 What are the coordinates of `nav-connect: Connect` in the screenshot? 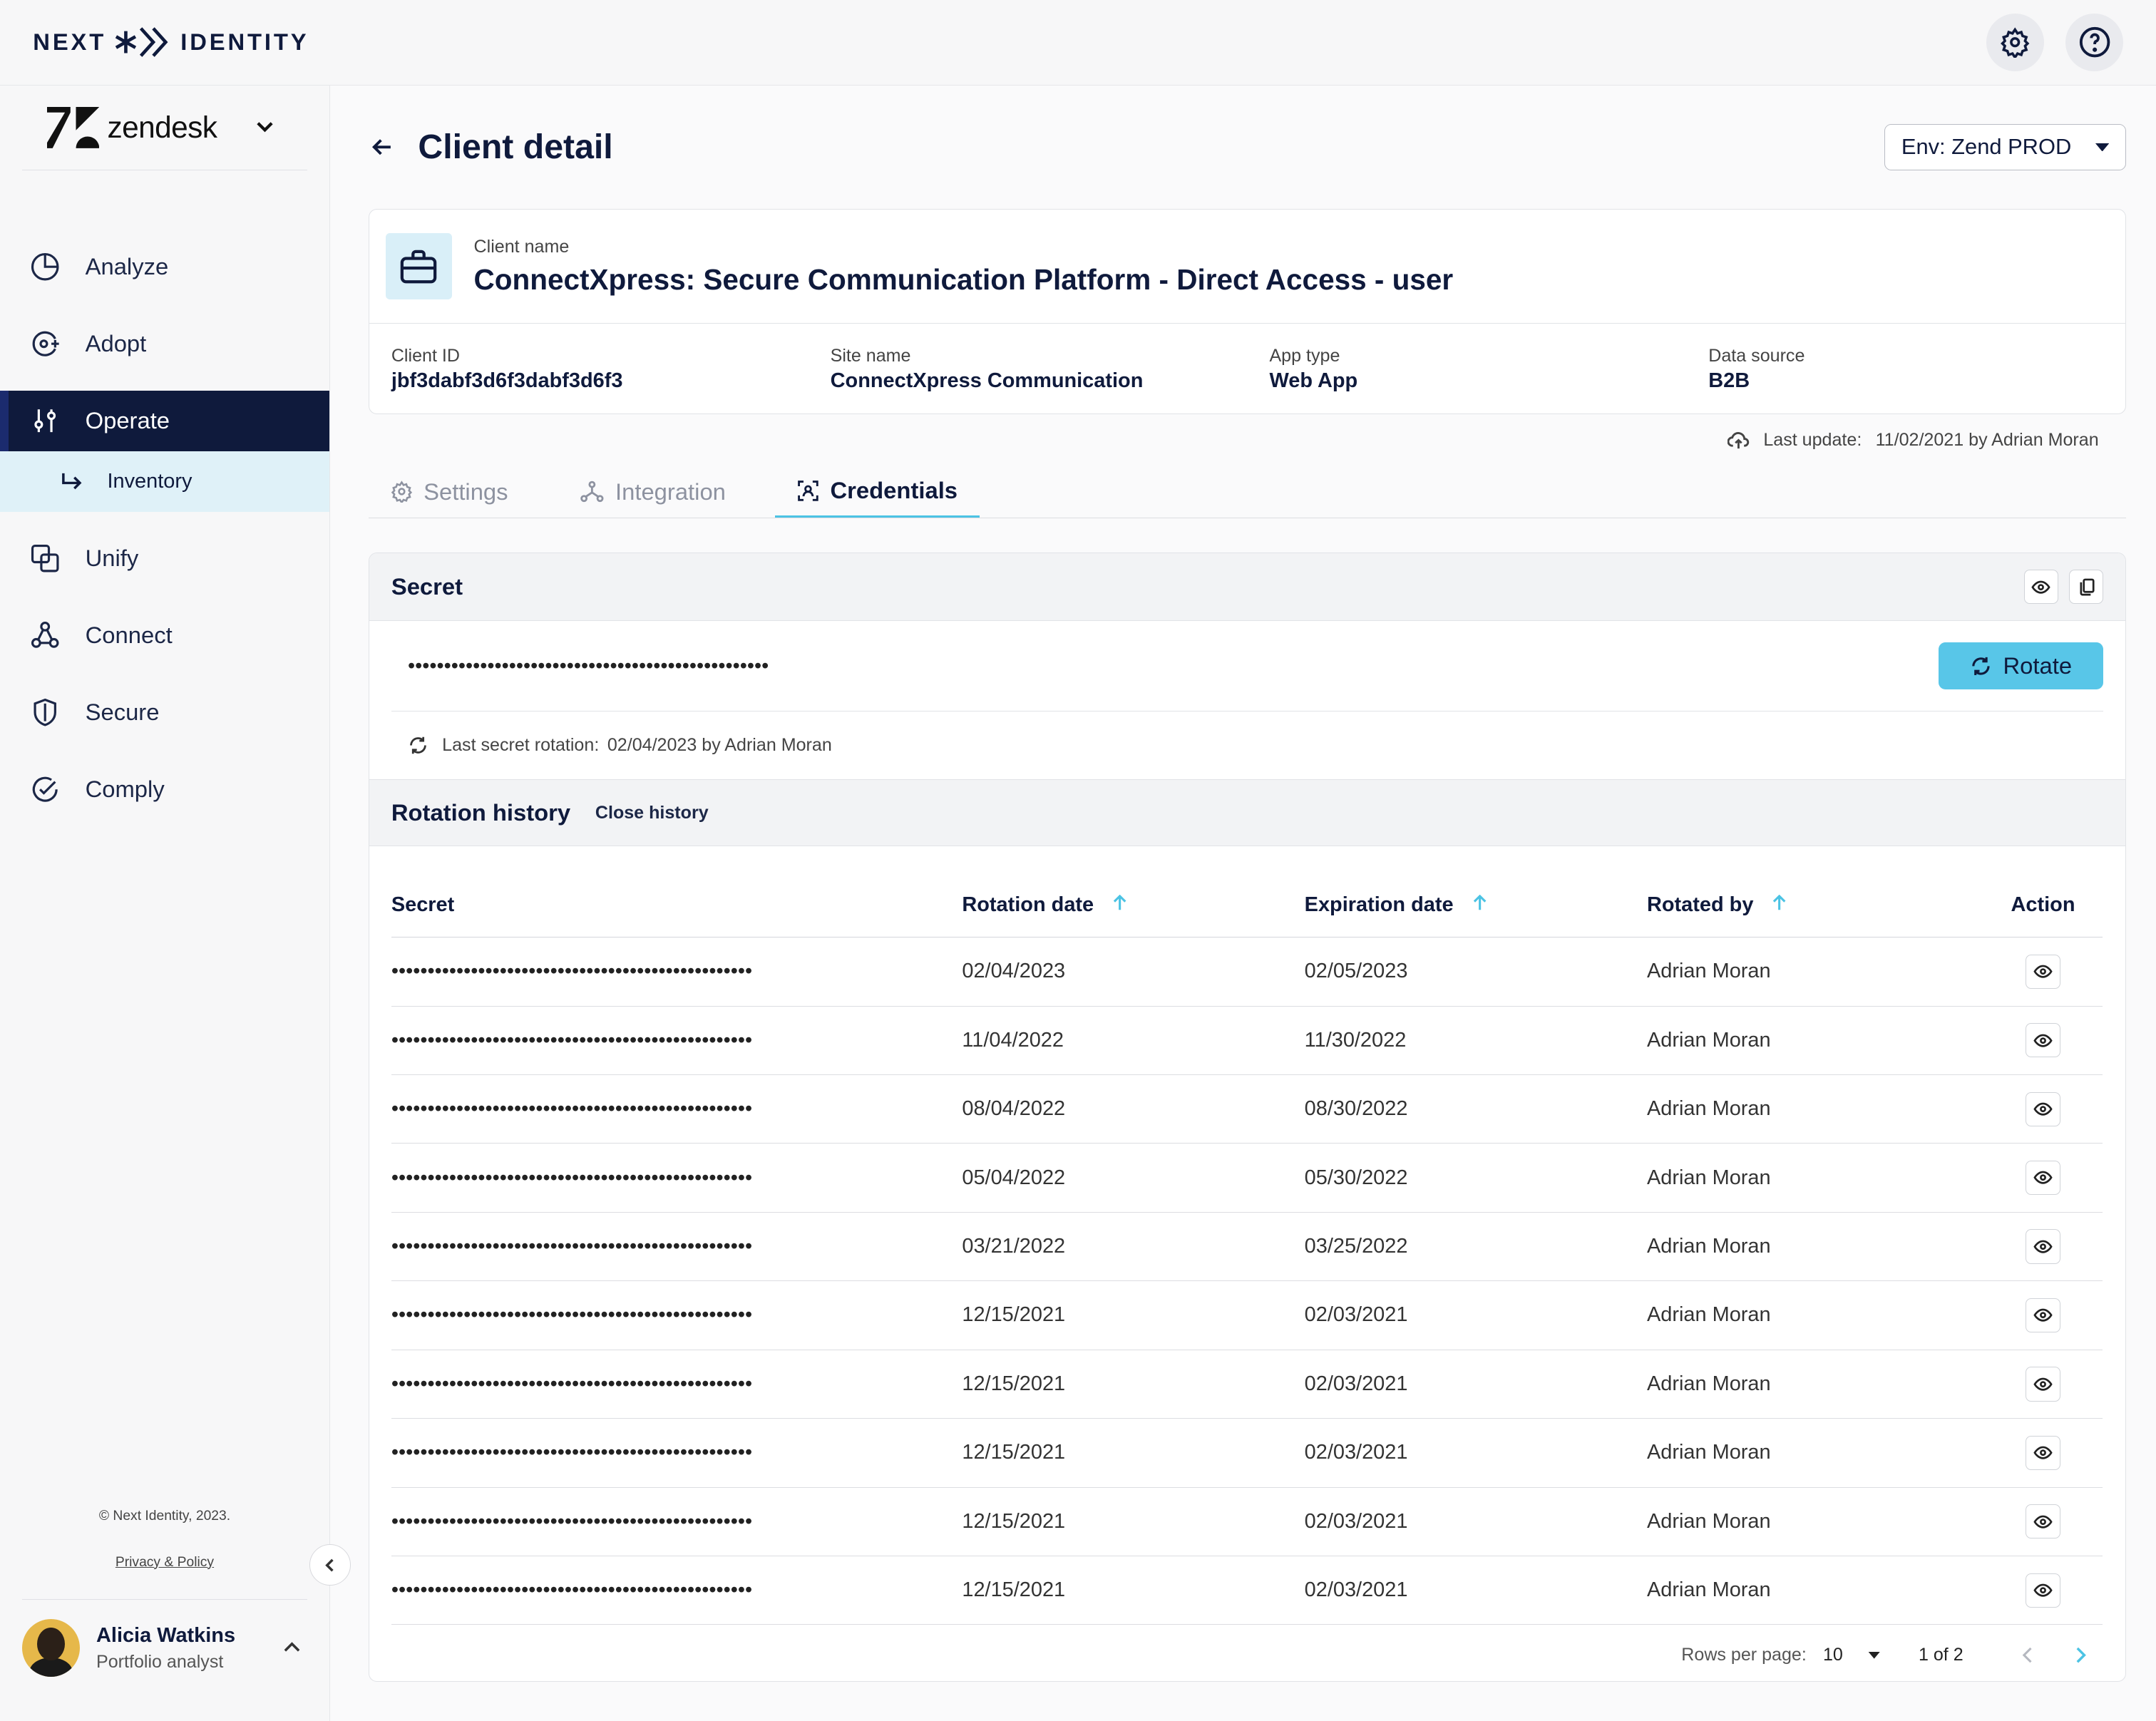 It's located at (164, 635).